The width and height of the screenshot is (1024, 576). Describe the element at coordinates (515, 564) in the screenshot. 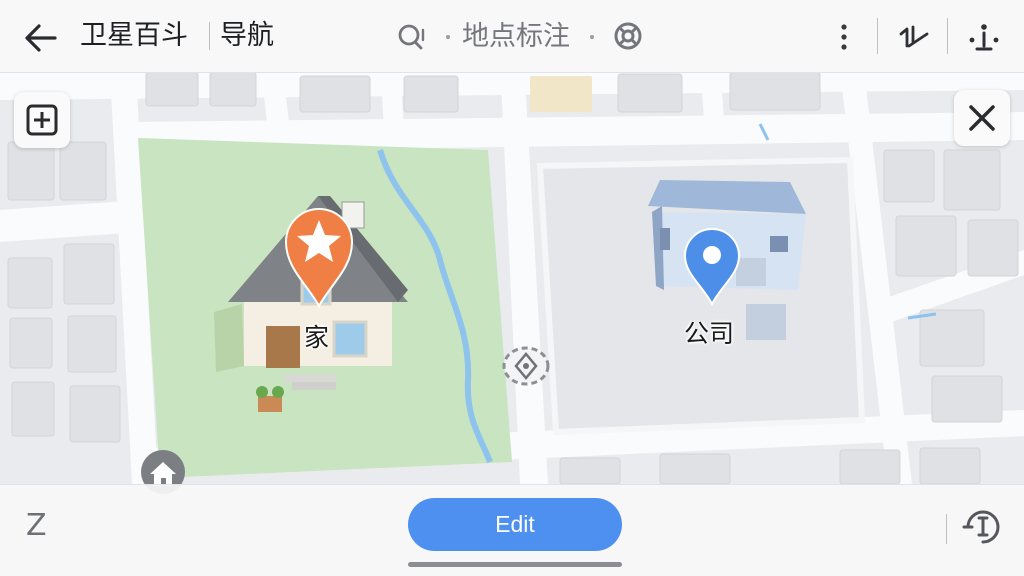

I see `home-indicator` at that location.